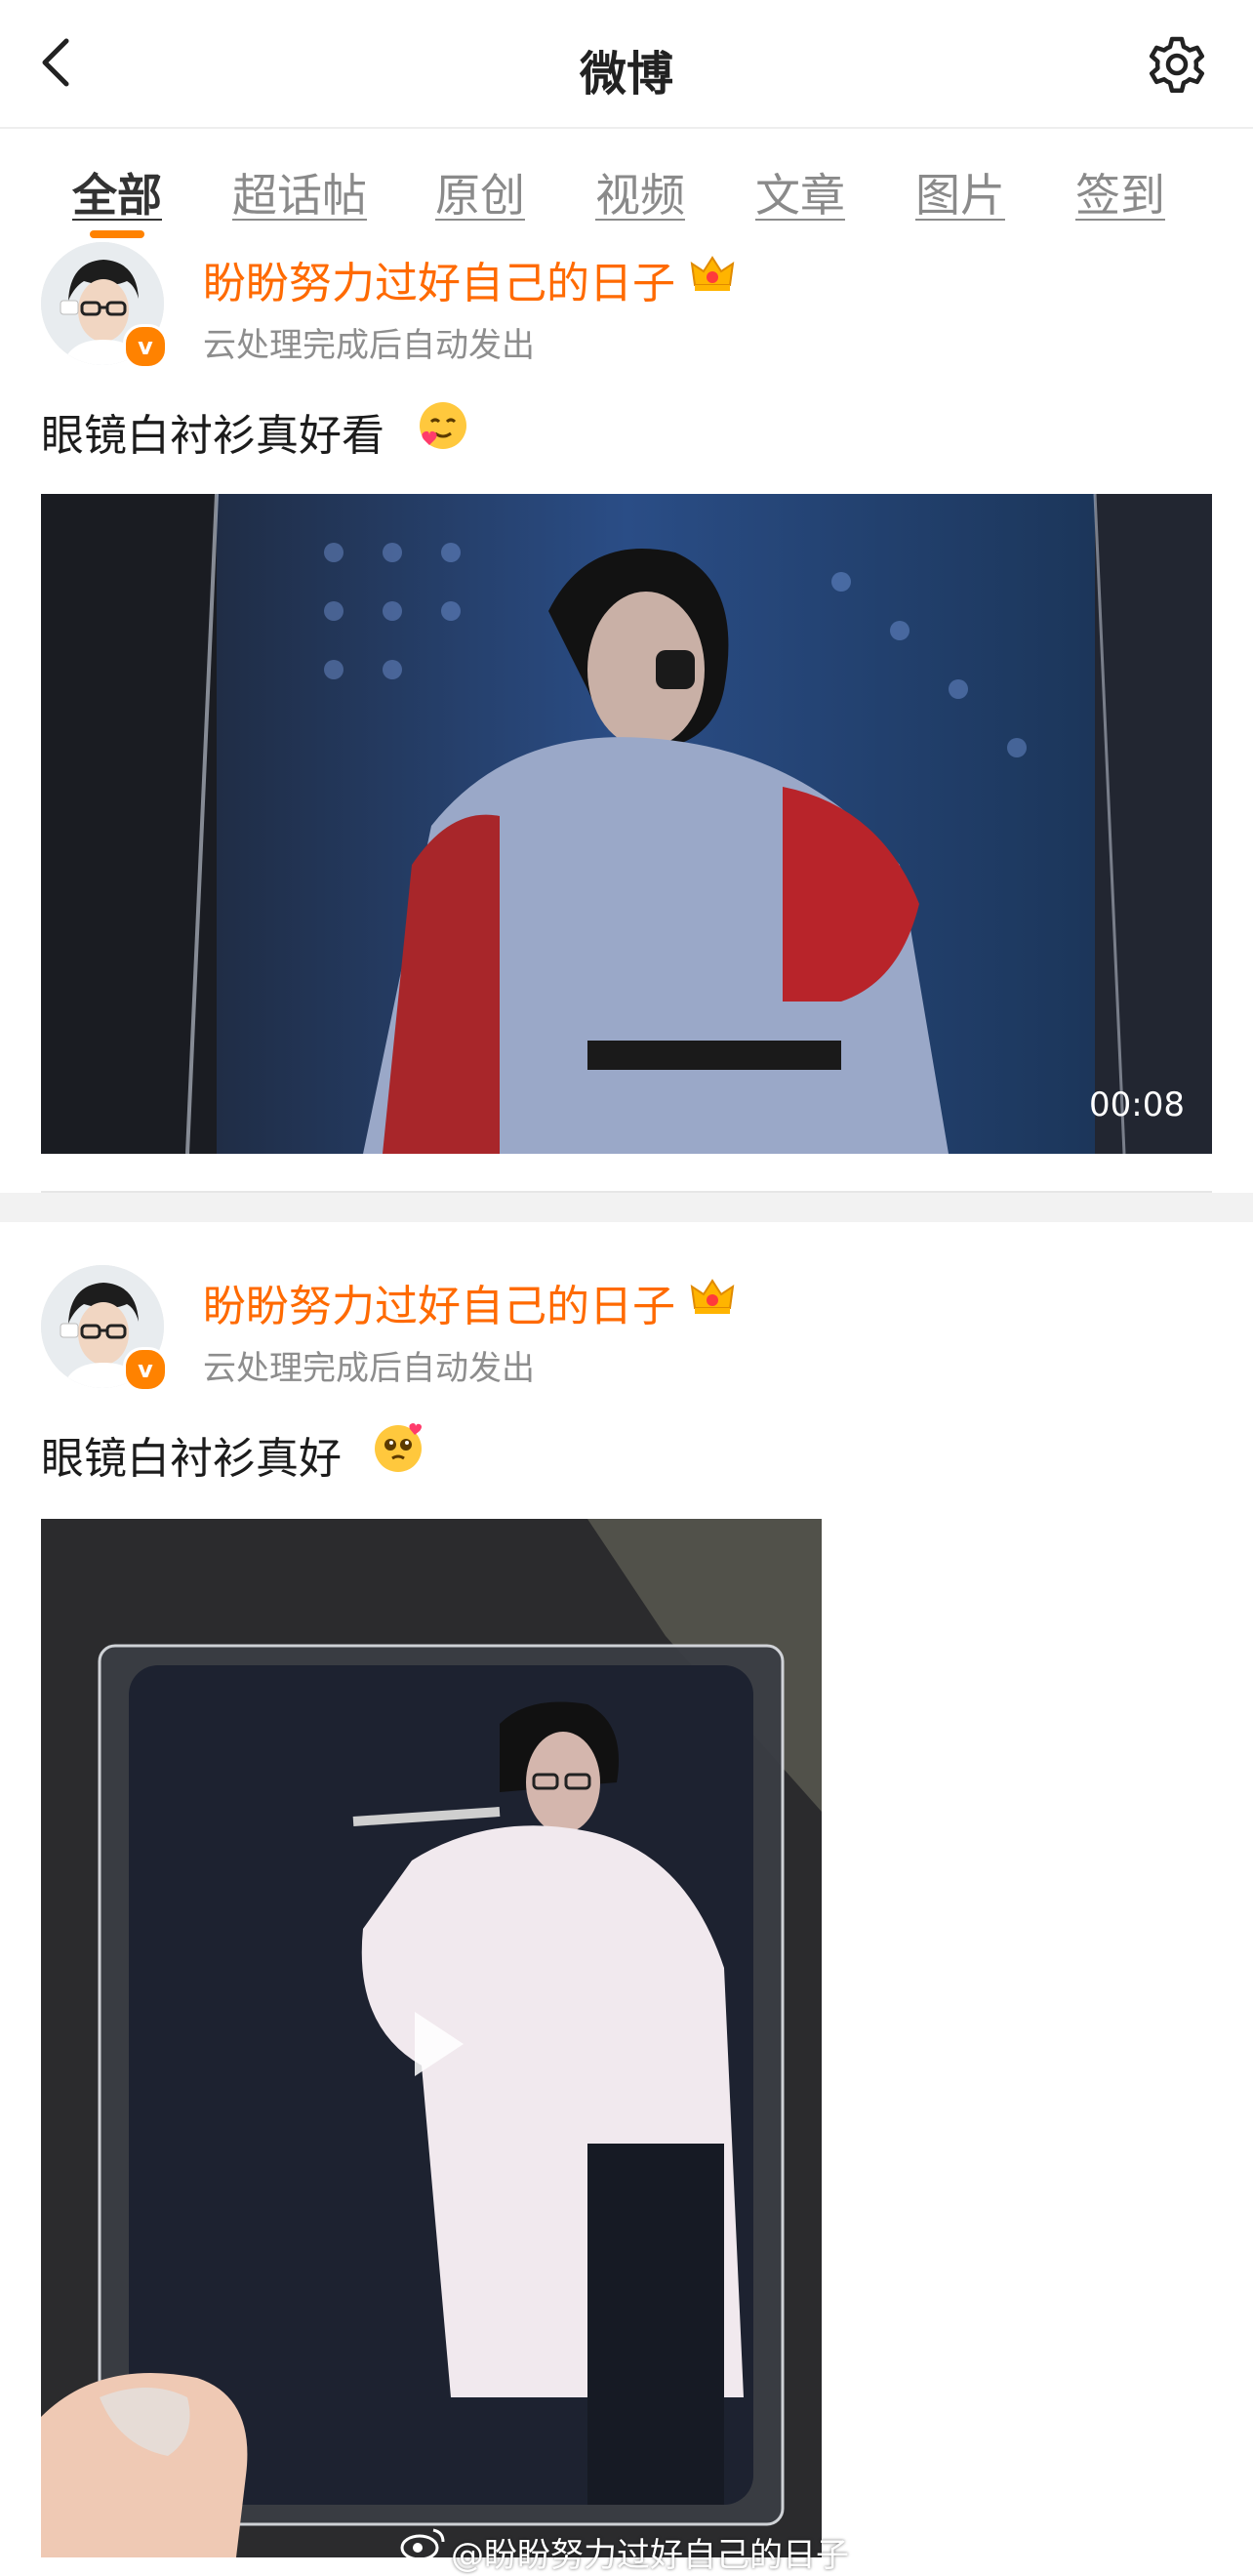  I want to click on filter-tabs: 全部 超话帖 原创 视频 文章 图片 签到, so click(626, 192).